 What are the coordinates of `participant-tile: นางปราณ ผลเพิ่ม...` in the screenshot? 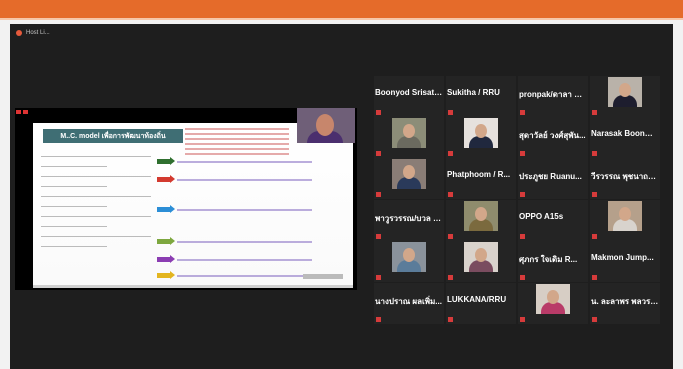 It's located at (409, 303).